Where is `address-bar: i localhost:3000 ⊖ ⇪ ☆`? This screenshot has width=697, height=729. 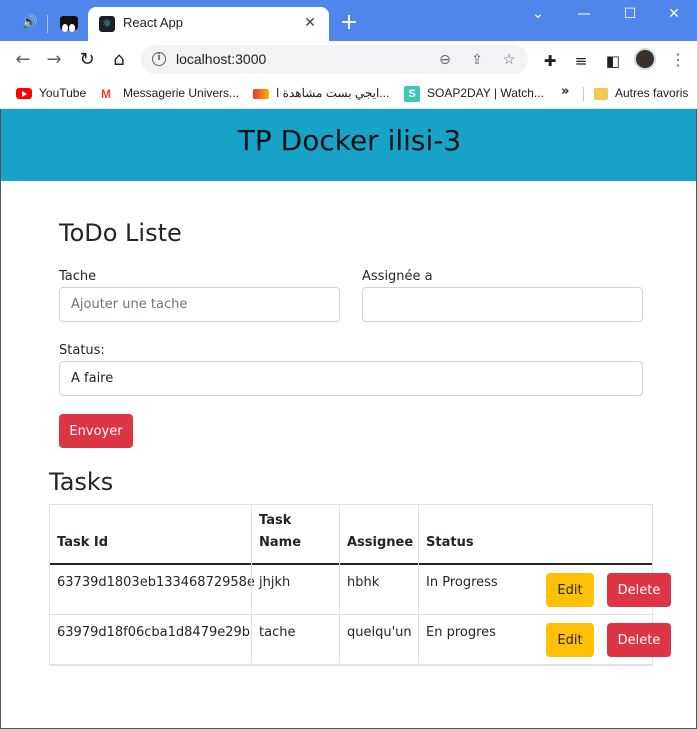
address-bar: i localhost:3000 ⊖ ⇪ ☆ is located at coordinates (334, 59).